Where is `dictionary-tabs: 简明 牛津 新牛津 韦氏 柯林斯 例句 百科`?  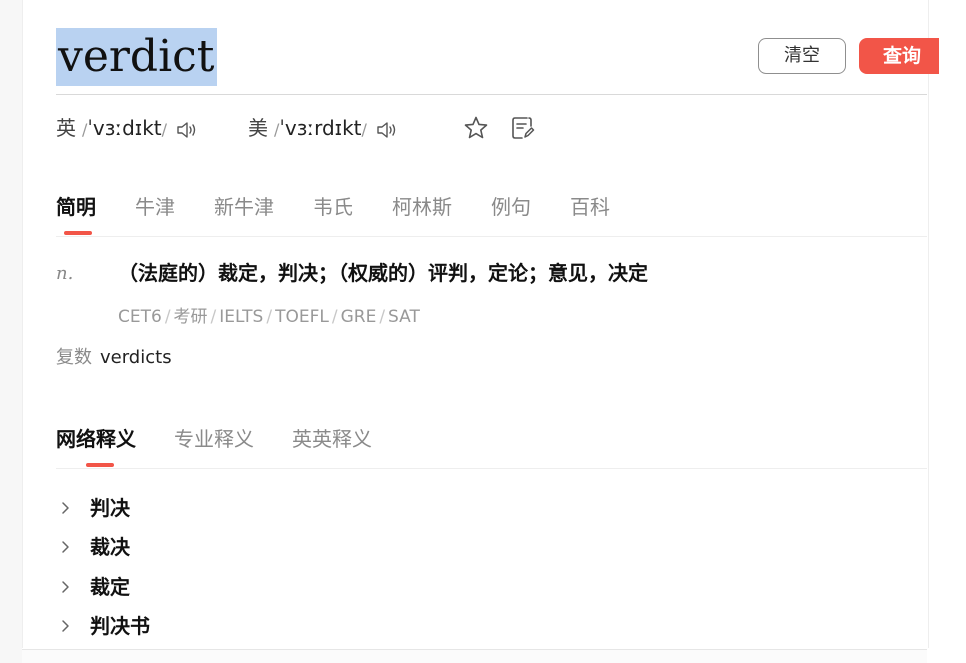 dictionary-tabs: 简明 牛津 新牛津 韦氏 柯林斯 例句 百科 is located at coordinates (352, 208).